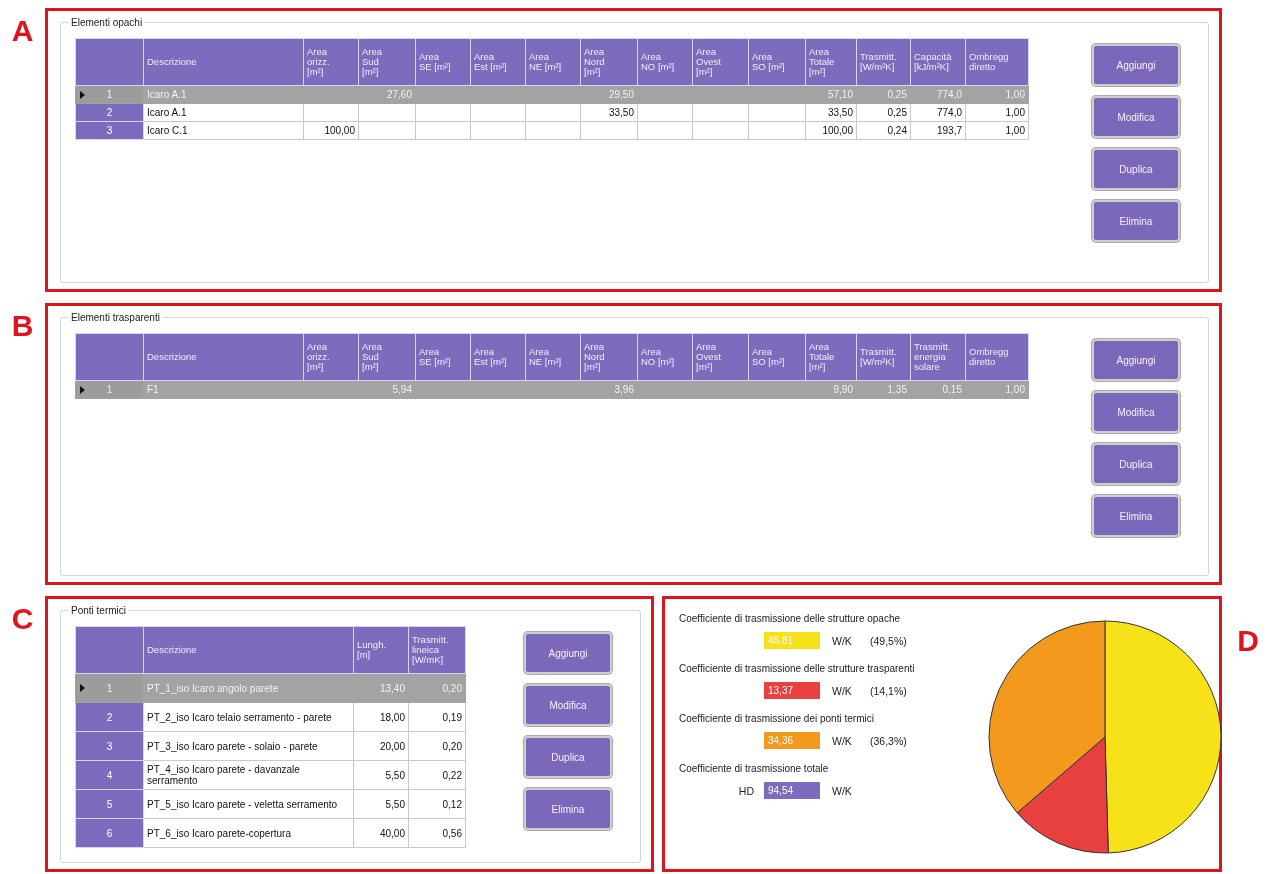  Describe the element at coordinates (381, 650) in the screenshot. I see `column-header: Lungh. [m]` at that location.